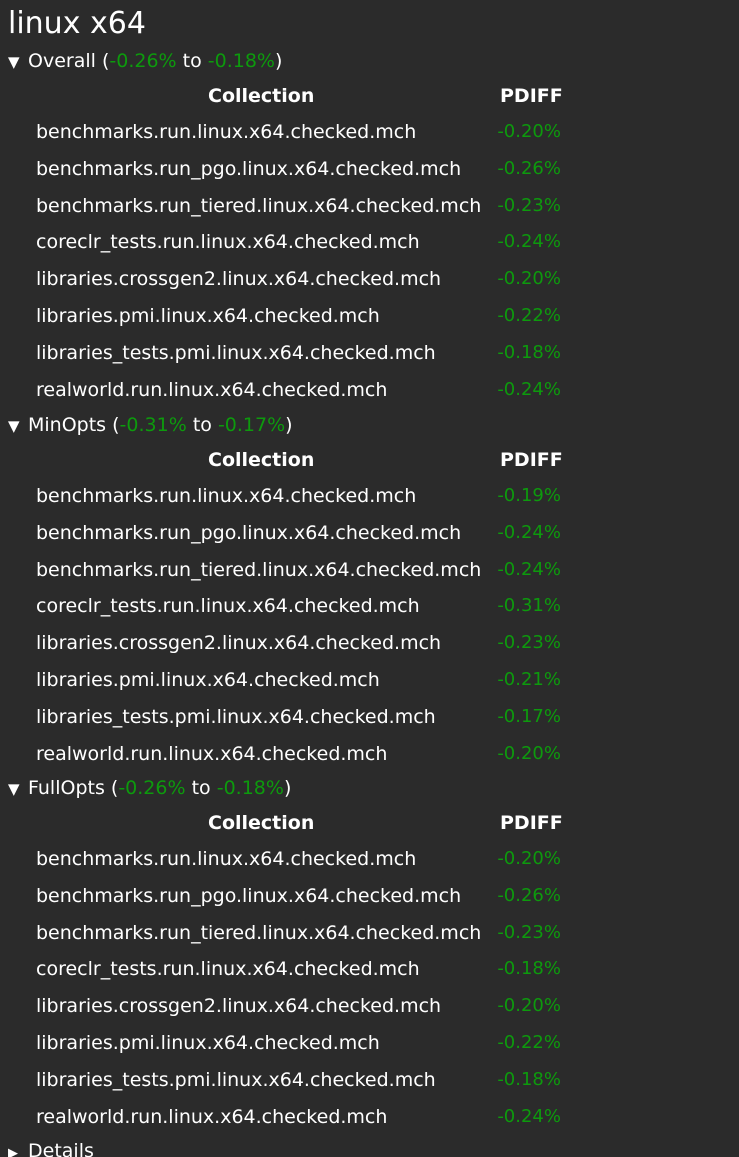 The width and height of the screenshot is (739, 1157). I want to click on triangle-right-icon: ▶, so click(13, 1151).